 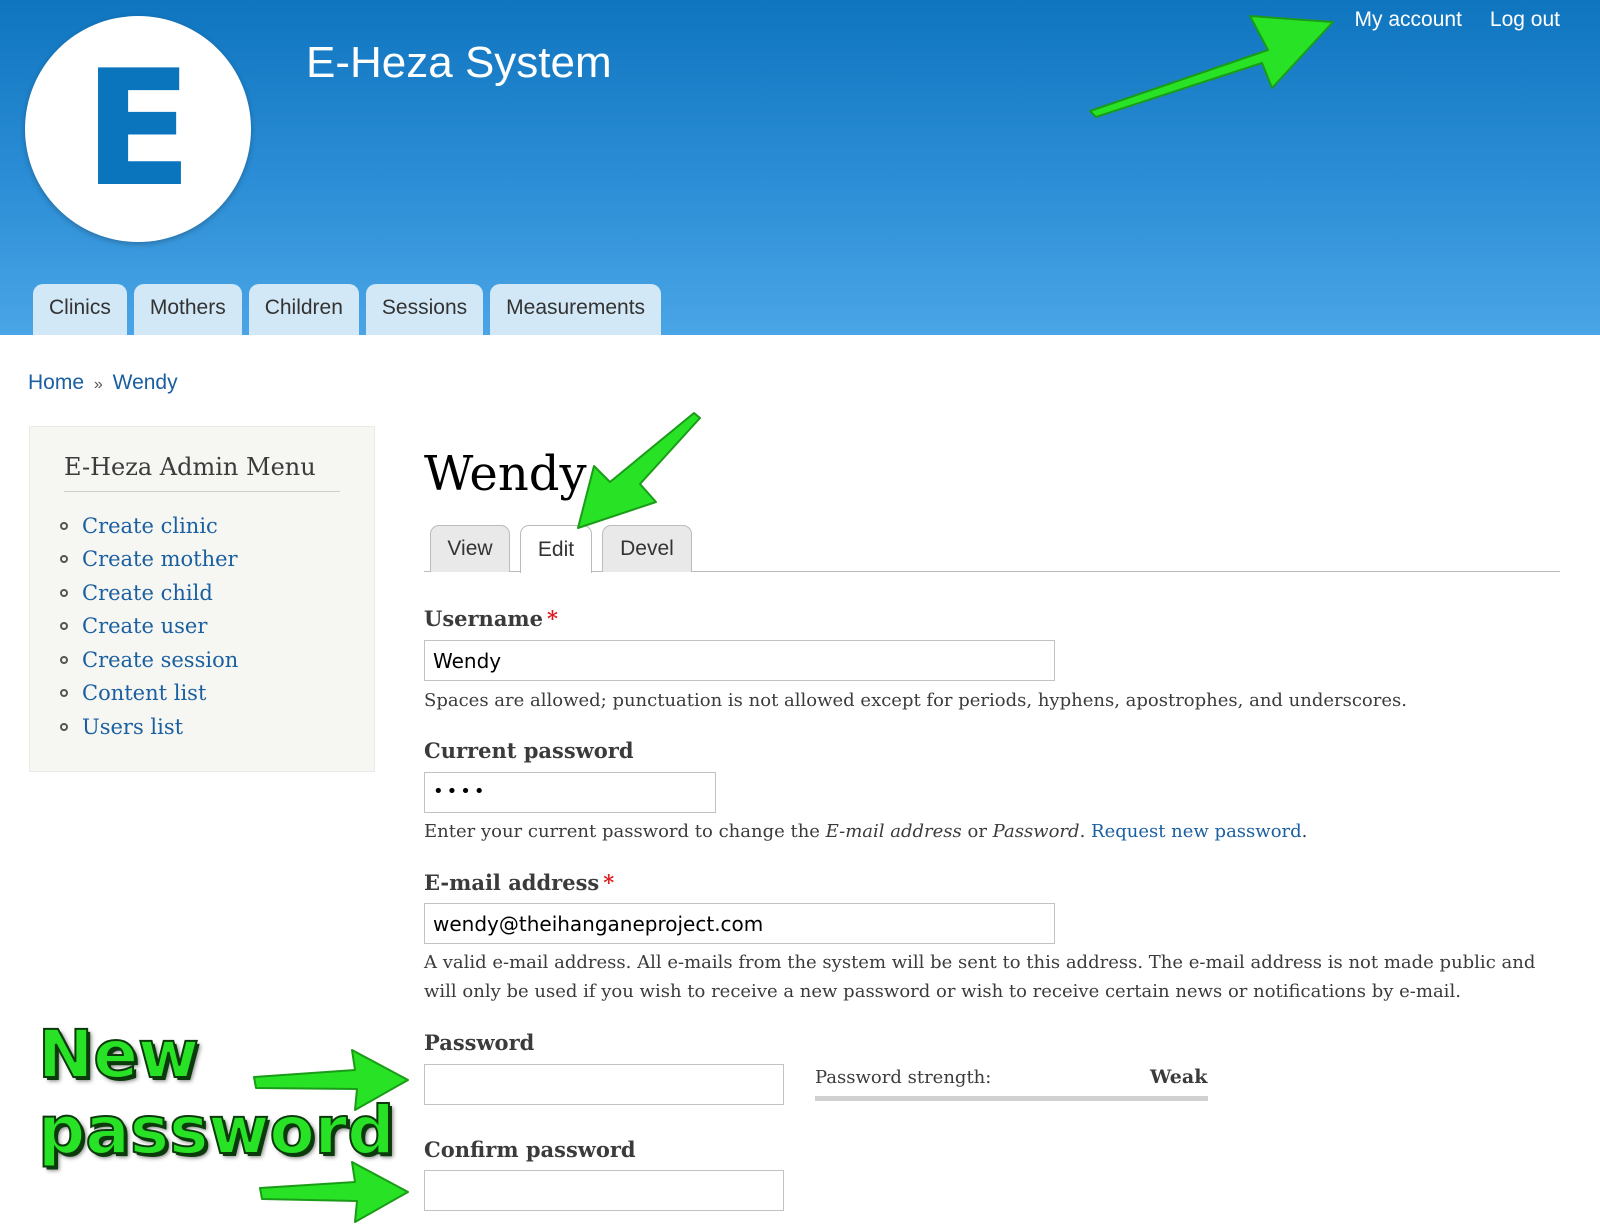 I want to click on arrow-confirm-password-icon, so click(x=334, y=1192).